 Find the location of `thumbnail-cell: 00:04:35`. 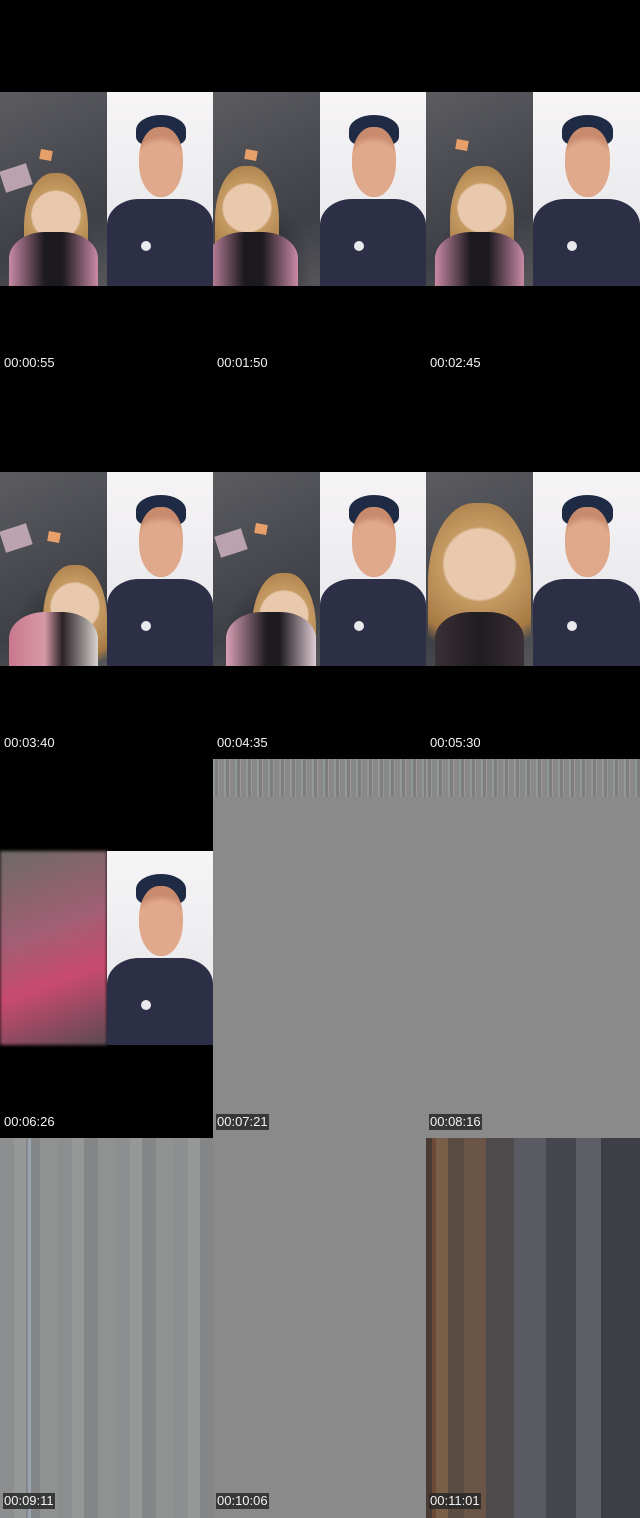

thumbnail-cell: 00:04:35 is located at coordinates (319, 570).